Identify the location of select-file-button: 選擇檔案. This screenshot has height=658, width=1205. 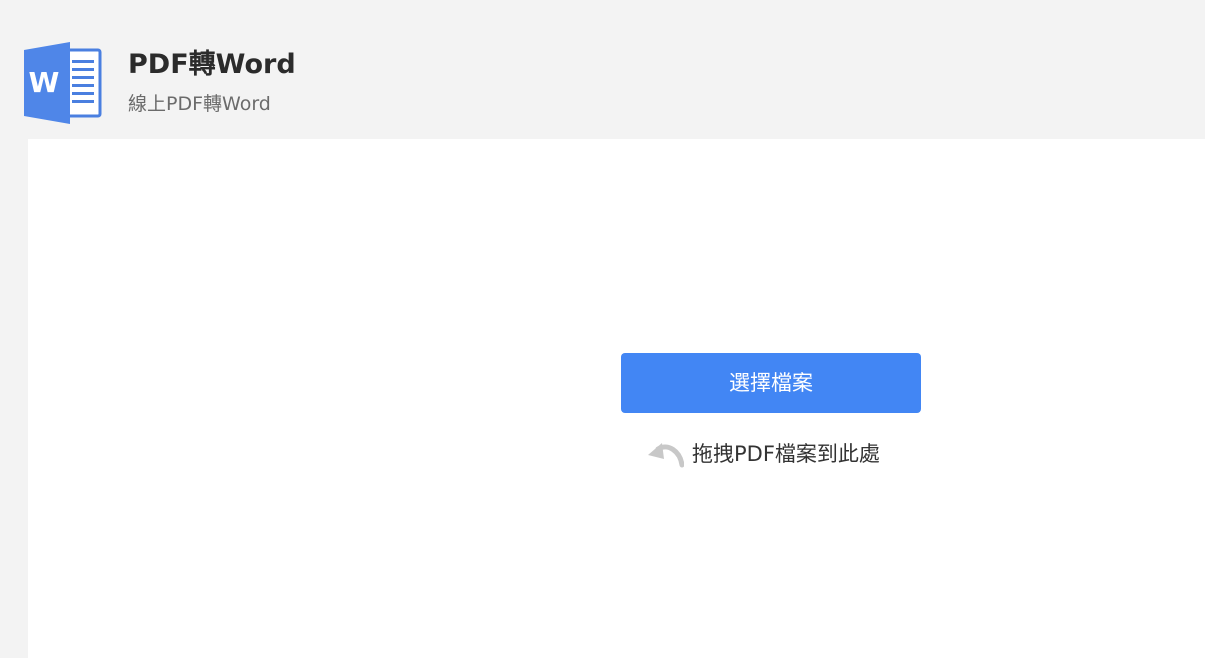
(771, 383).